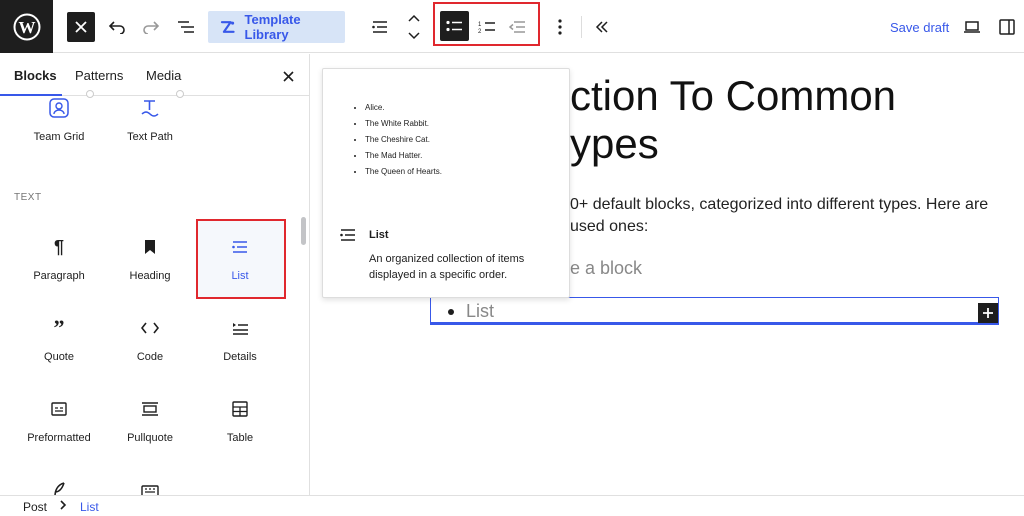 Image resolution: width=1024 pixels, height=516 pixels. What do you see at coordinates (59, 276) in the screenshot?
I see `block-item-label: Paragraph` at bounding box center [59, 276].